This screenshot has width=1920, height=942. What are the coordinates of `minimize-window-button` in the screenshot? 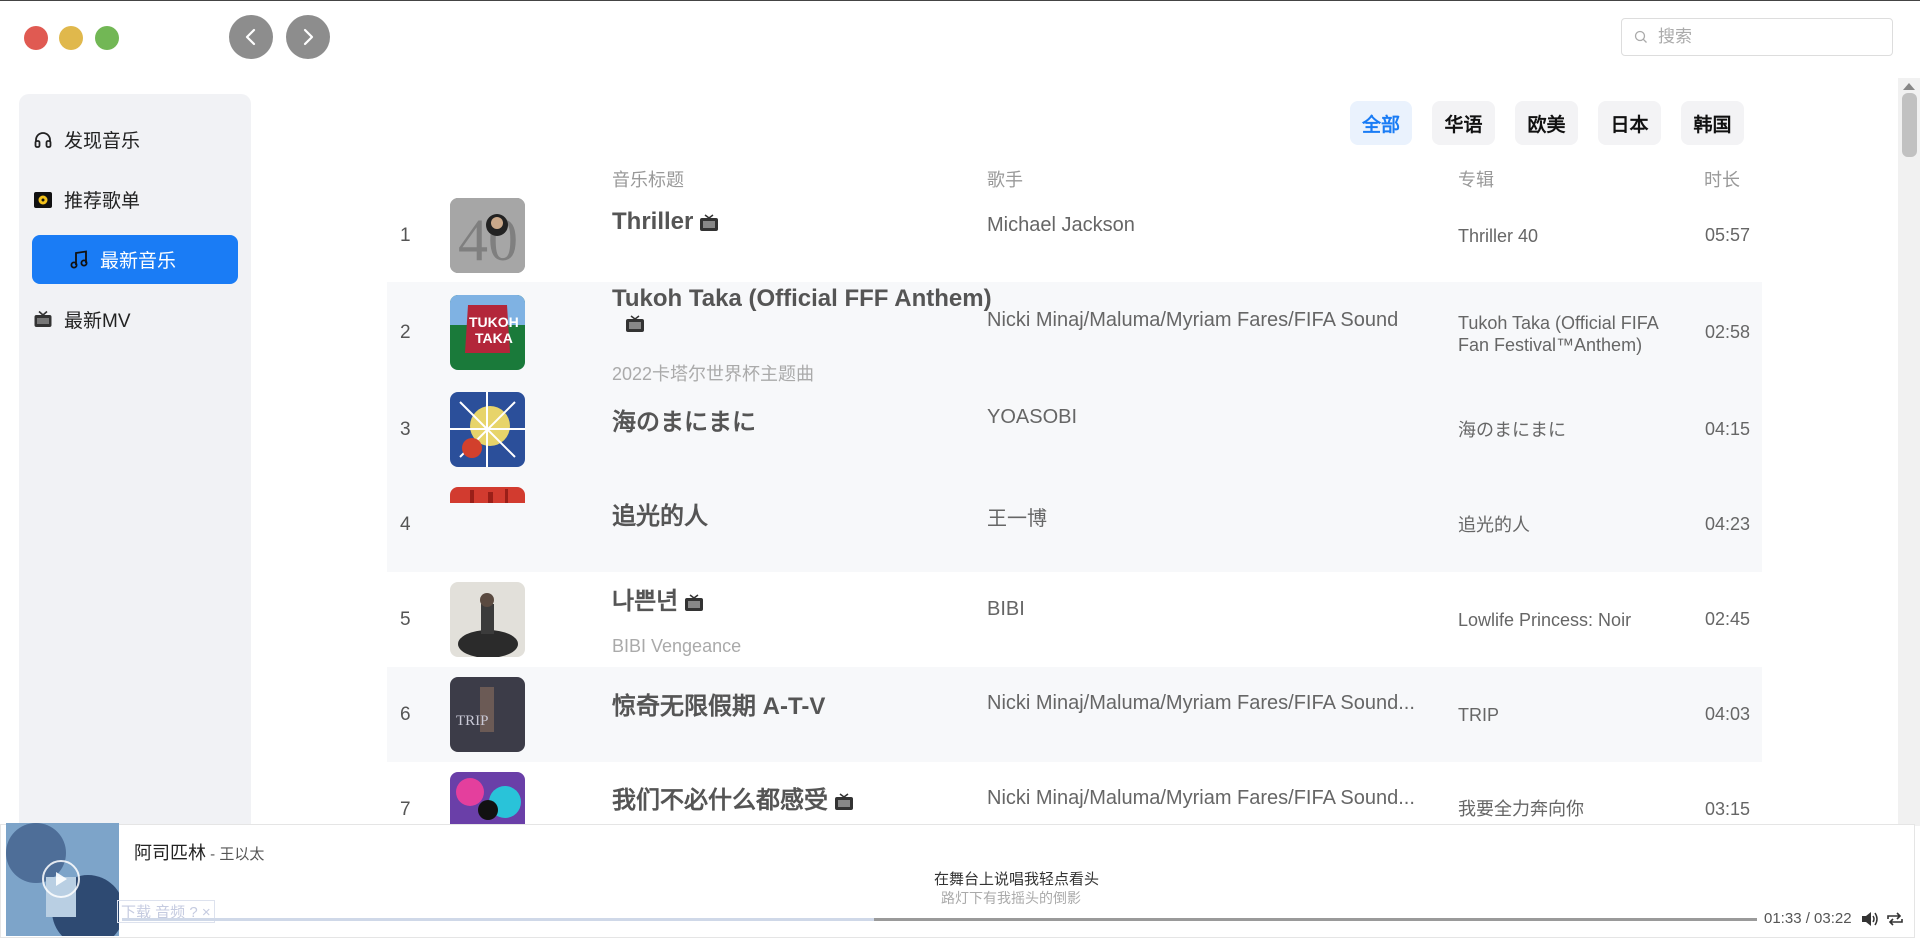 It's located at (71, 38).